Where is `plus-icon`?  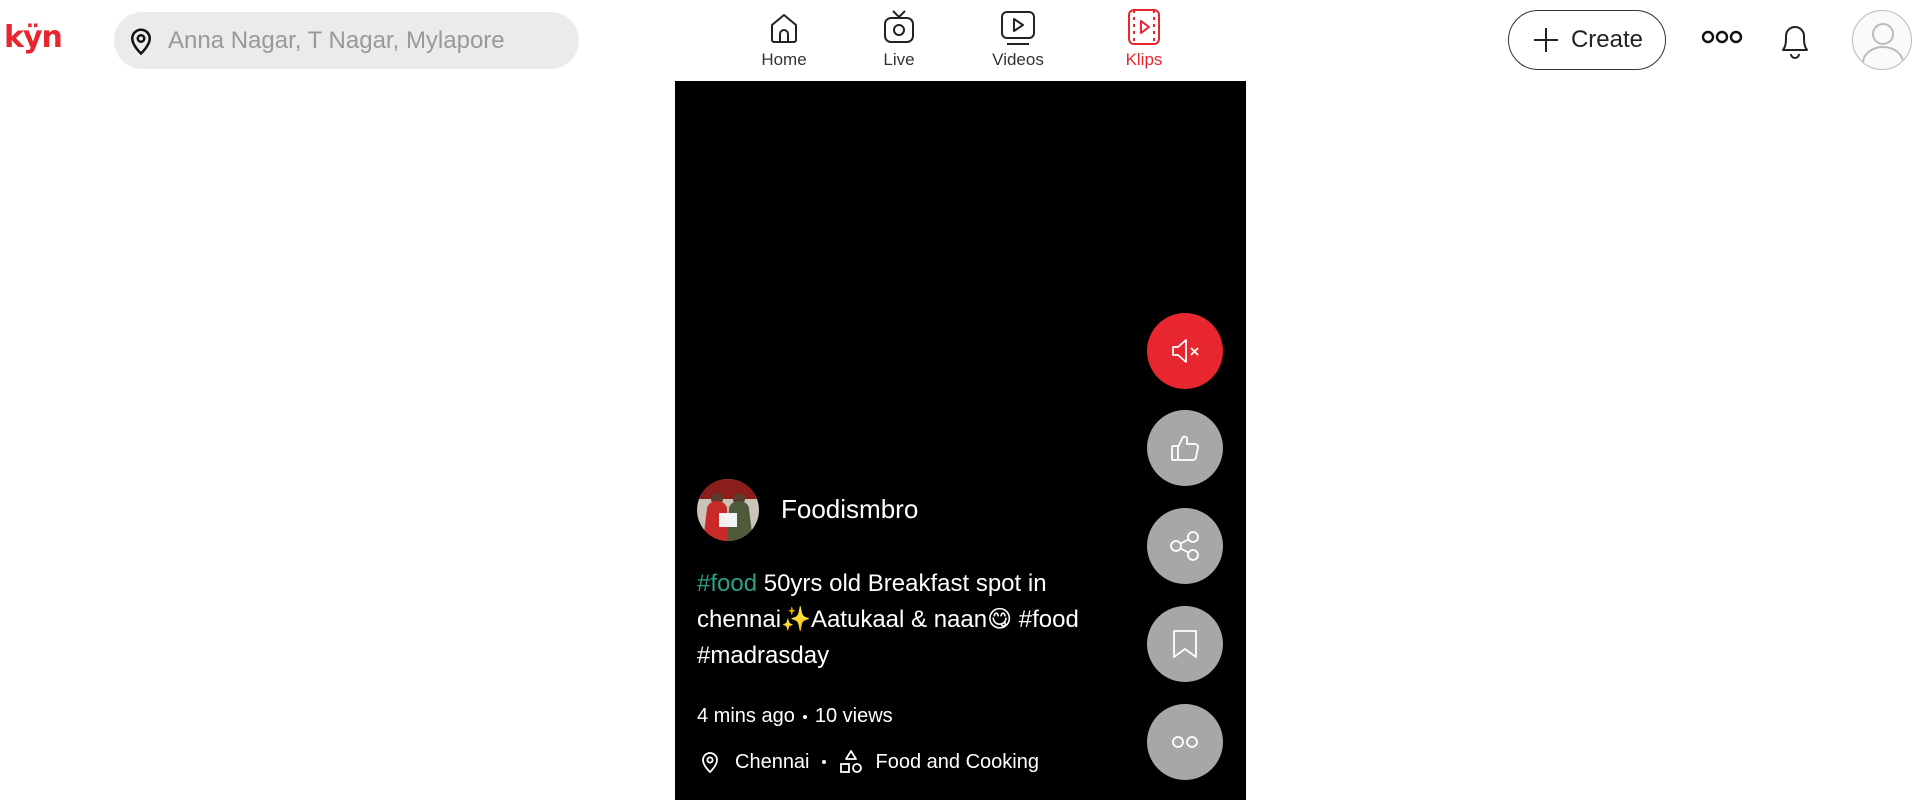 plus-icon is located at coordinates (1545, 40).